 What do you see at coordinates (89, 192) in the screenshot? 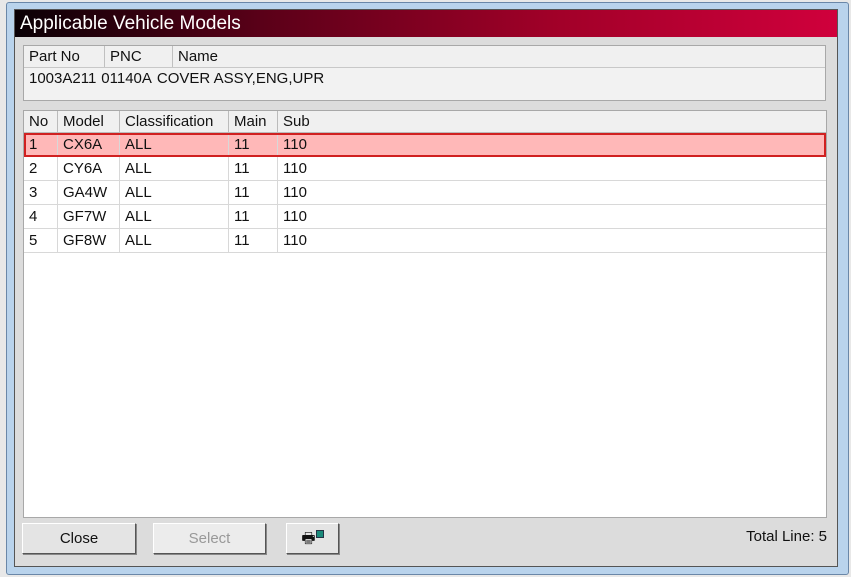
I see `cell-model: GA4W` at bounding box center [89, 192].